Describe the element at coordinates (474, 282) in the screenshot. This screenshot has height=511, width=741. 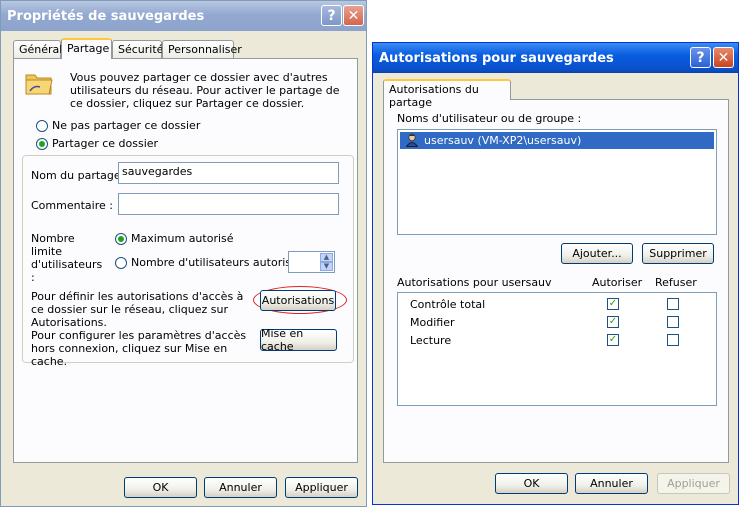
I see `permissions-header: Autorisations pour usersauv` at that location.